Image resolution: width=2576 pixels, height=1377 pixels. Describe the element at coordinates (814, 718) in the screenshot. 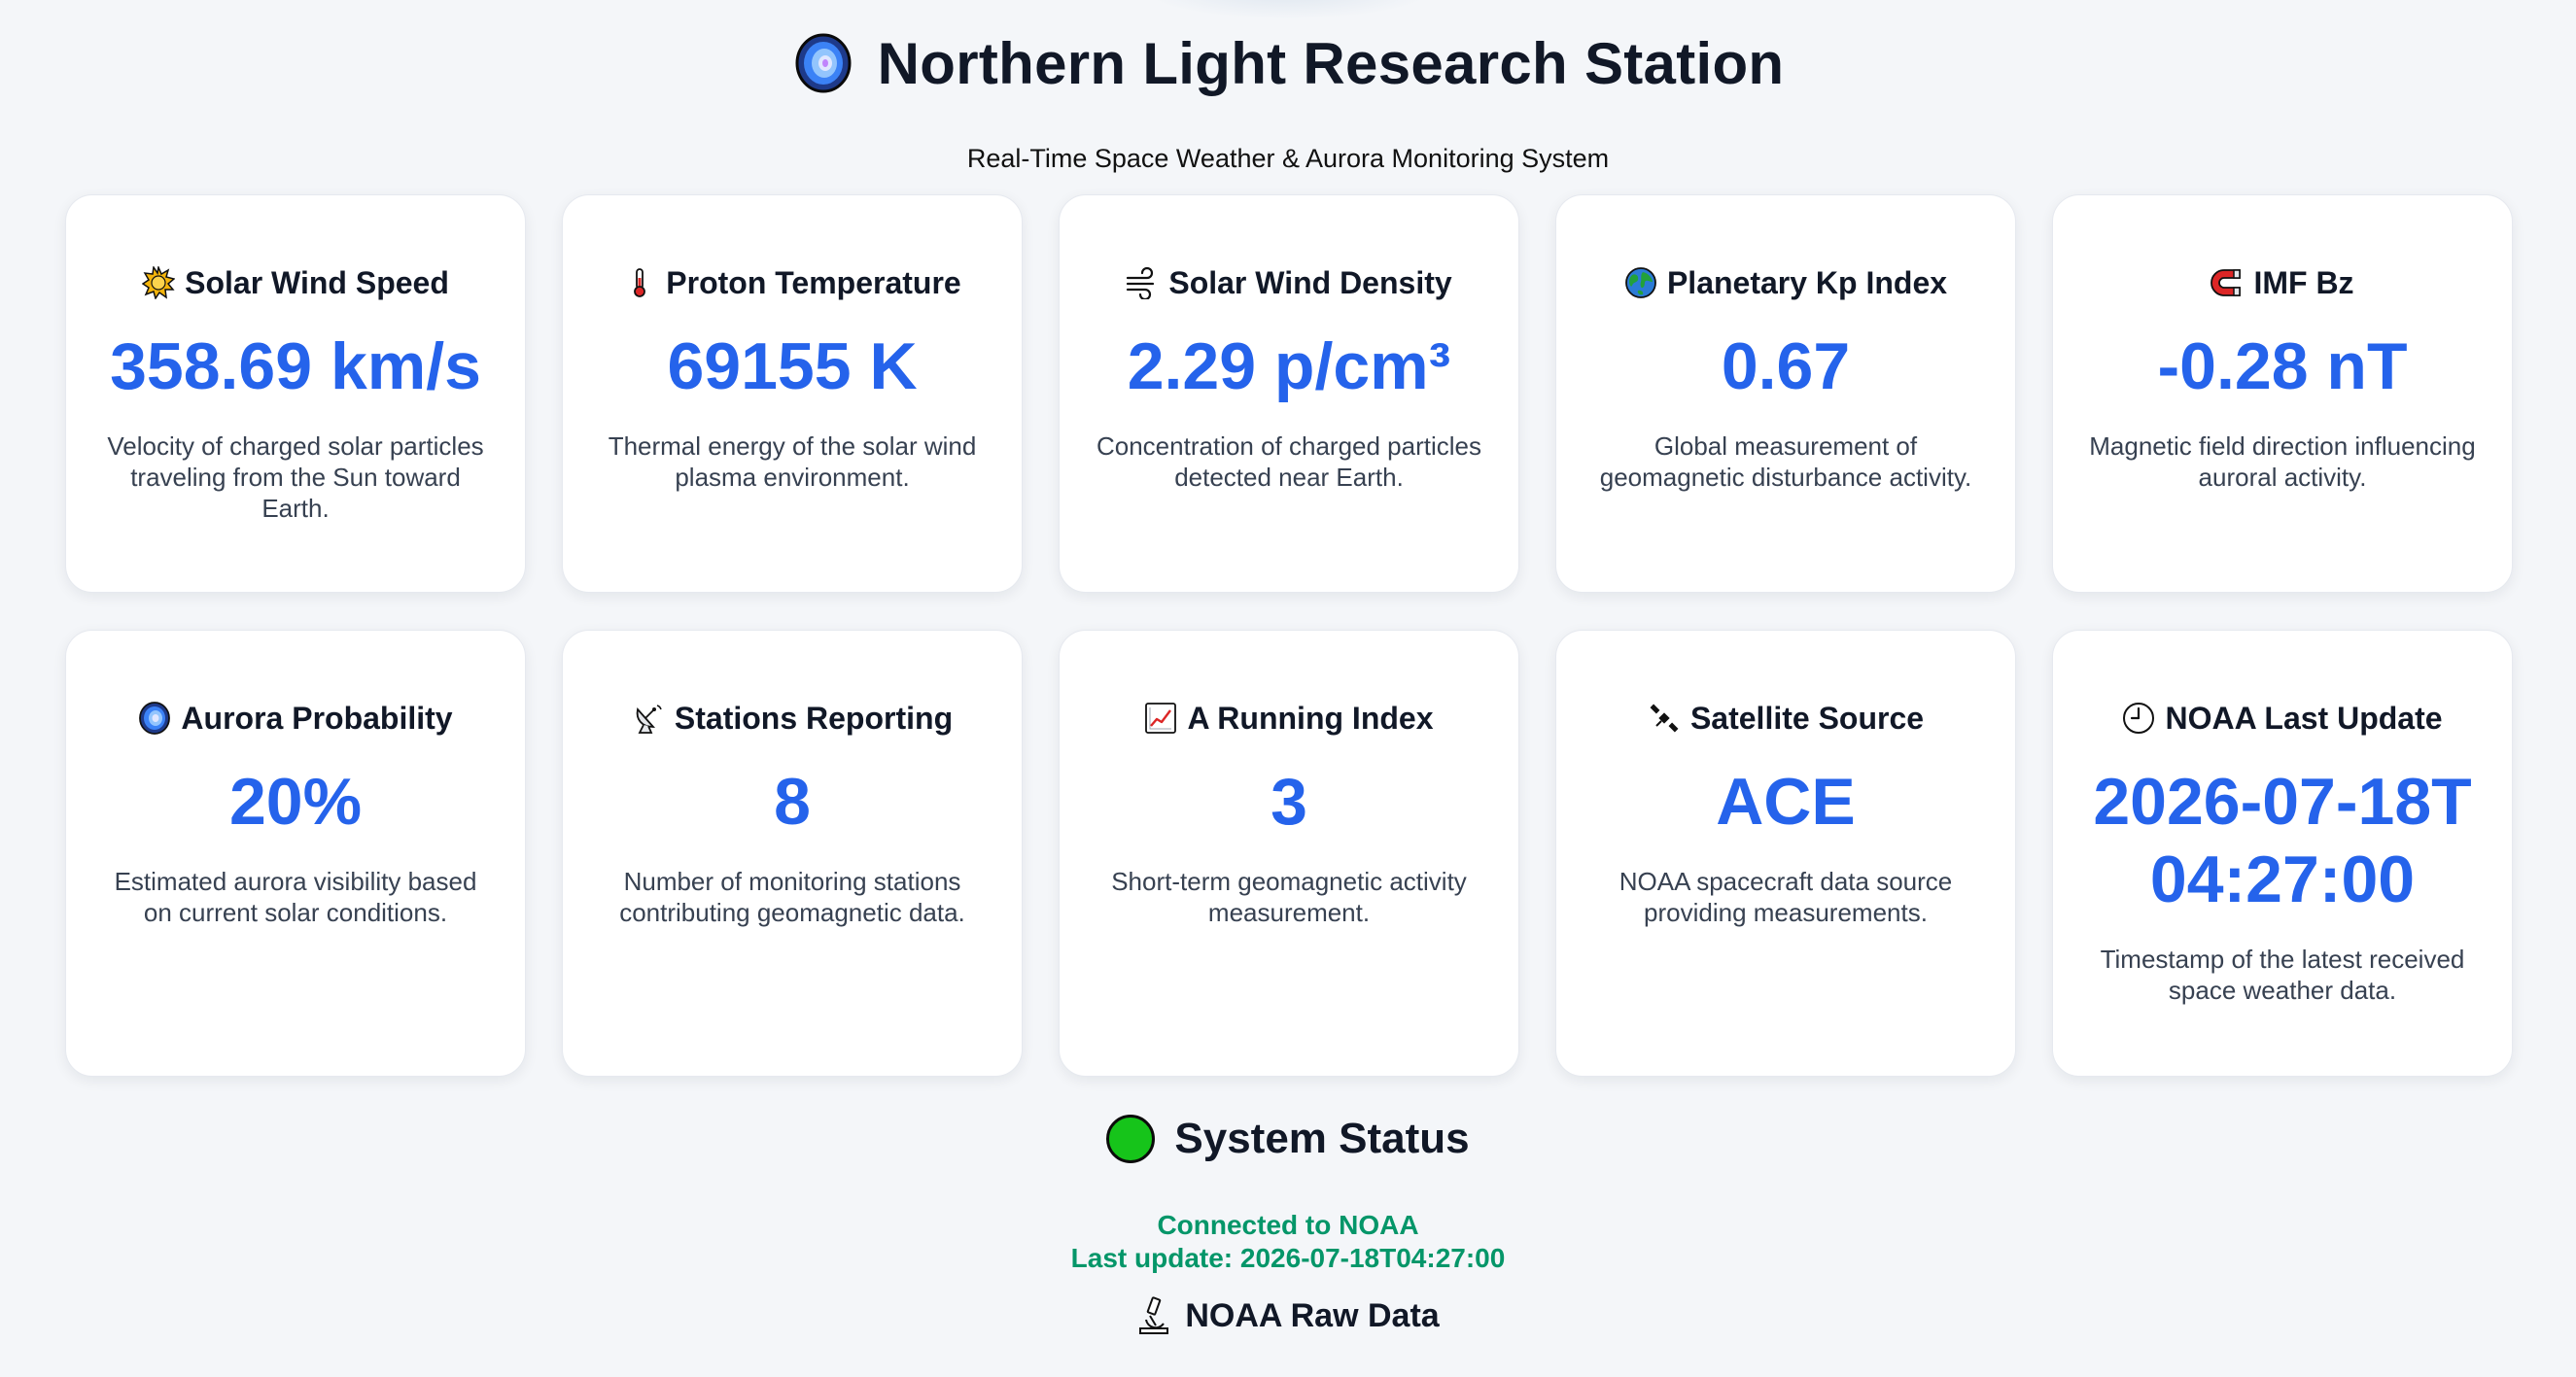

I see `card-title: Stations Reporting` at that location.